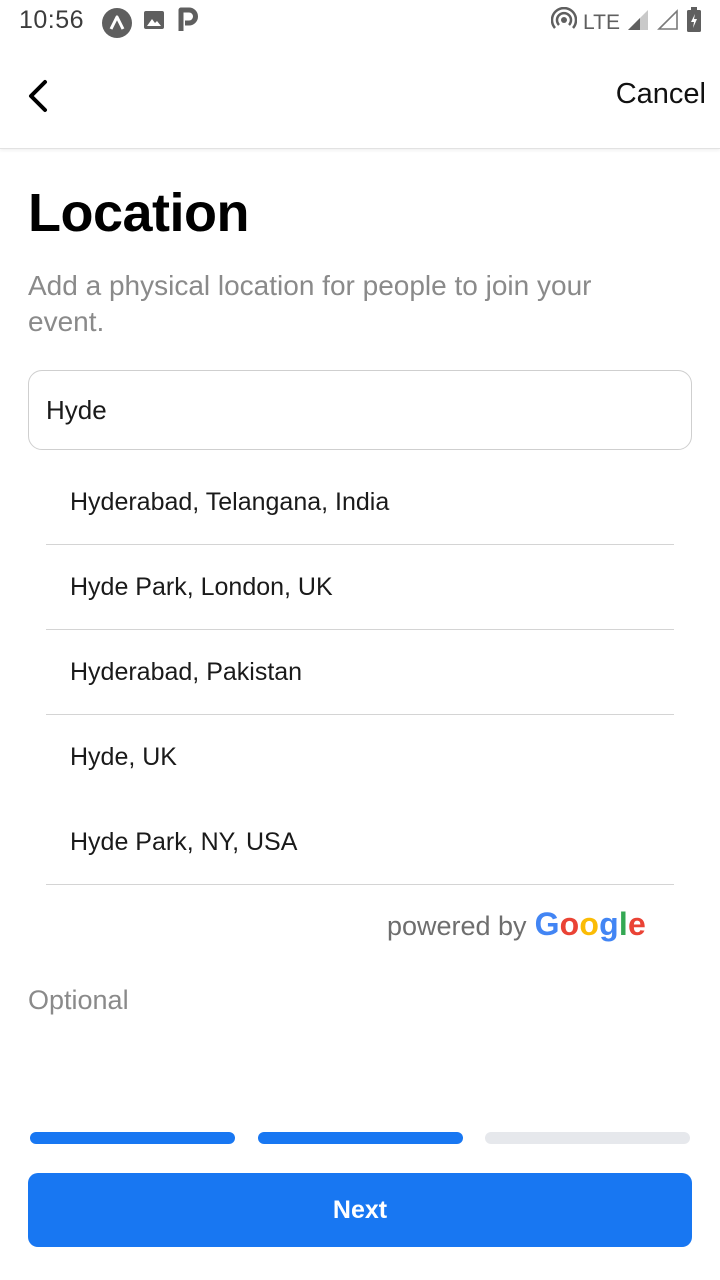 The height and width of the screenshot is (1280, 720). I want to click on powered-by-text: powered by, so click(456, 926).